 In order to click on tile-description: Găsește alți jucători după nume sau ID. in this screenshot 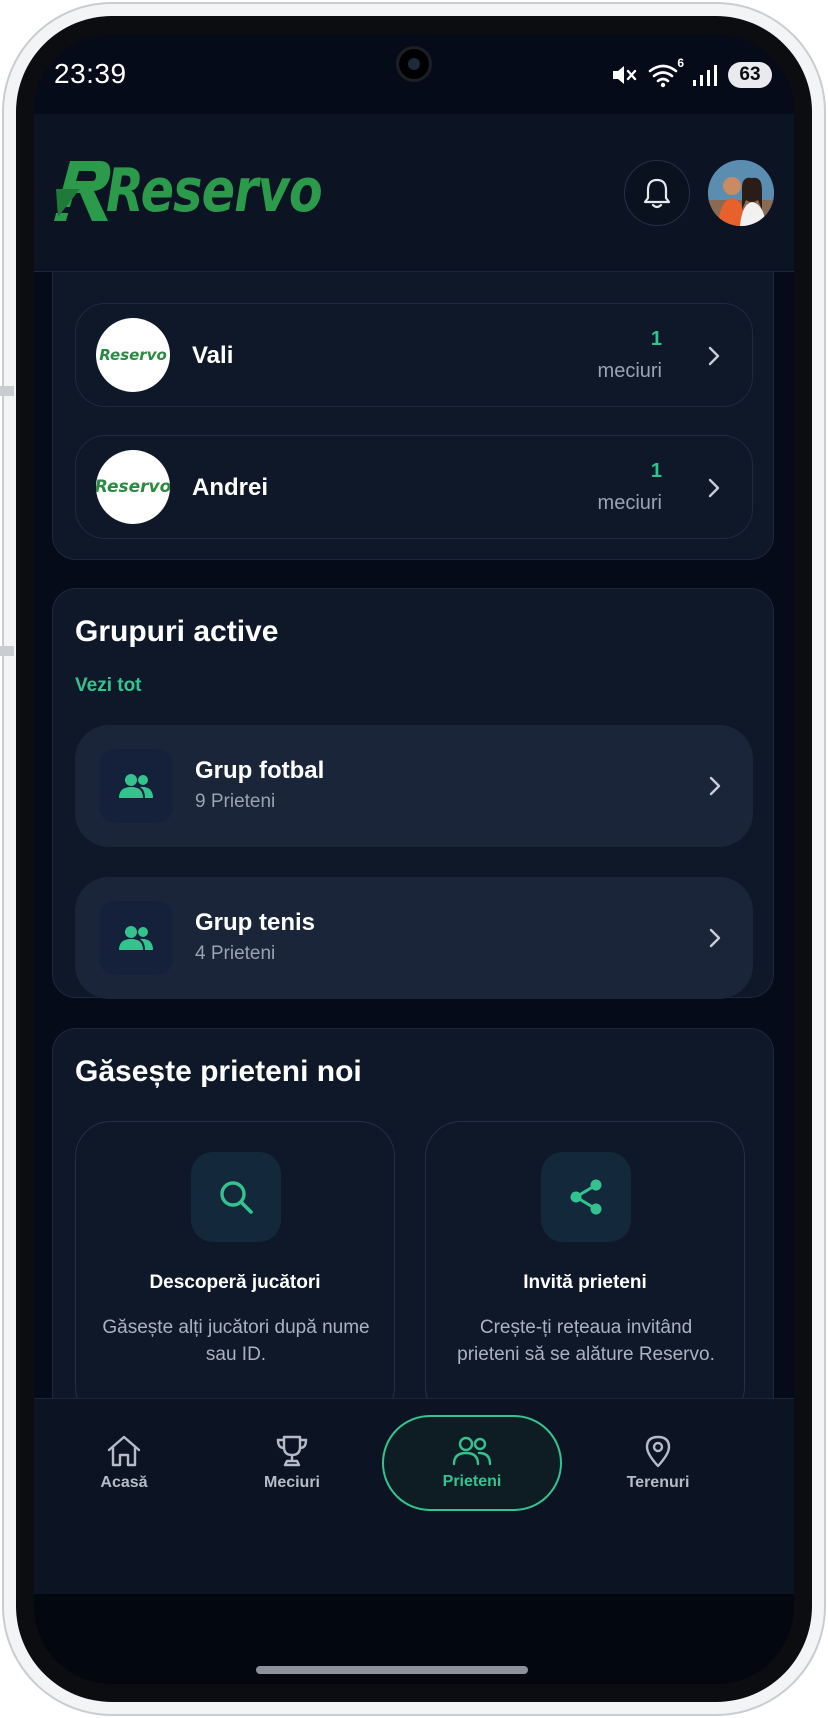, I will do `click(236, 1341)`.